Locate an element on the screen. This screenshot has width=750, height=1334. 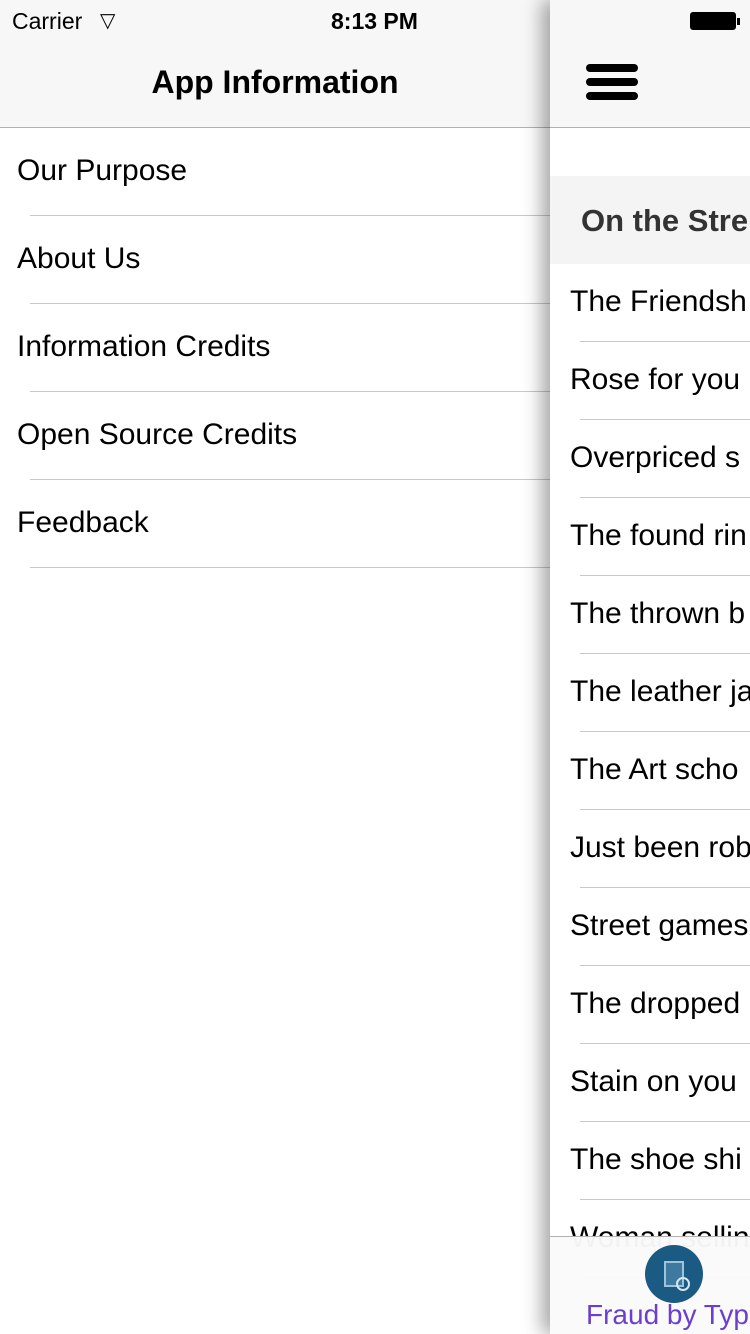
list-item-label: The thrown b is located at coordinates (658, 613).